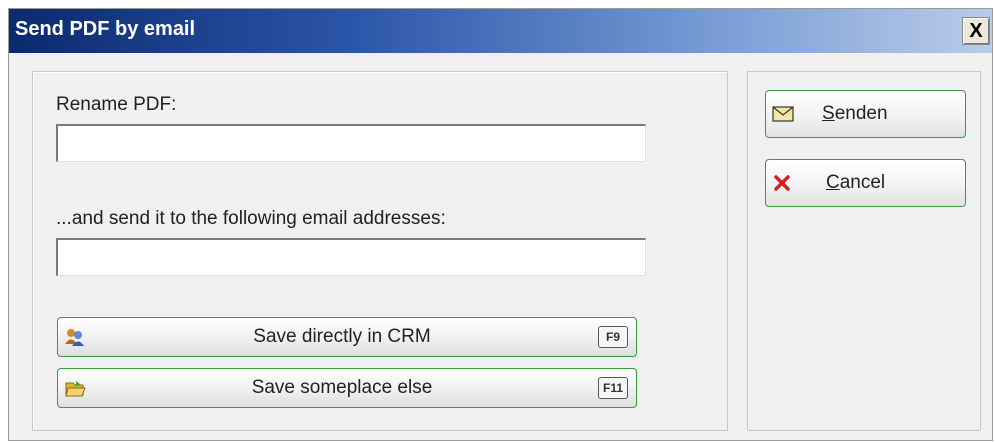 The image size is (995, 443). Describe the element at coordinates (75, 337) in the screenshot. I see `crm-users-icon` at that location.